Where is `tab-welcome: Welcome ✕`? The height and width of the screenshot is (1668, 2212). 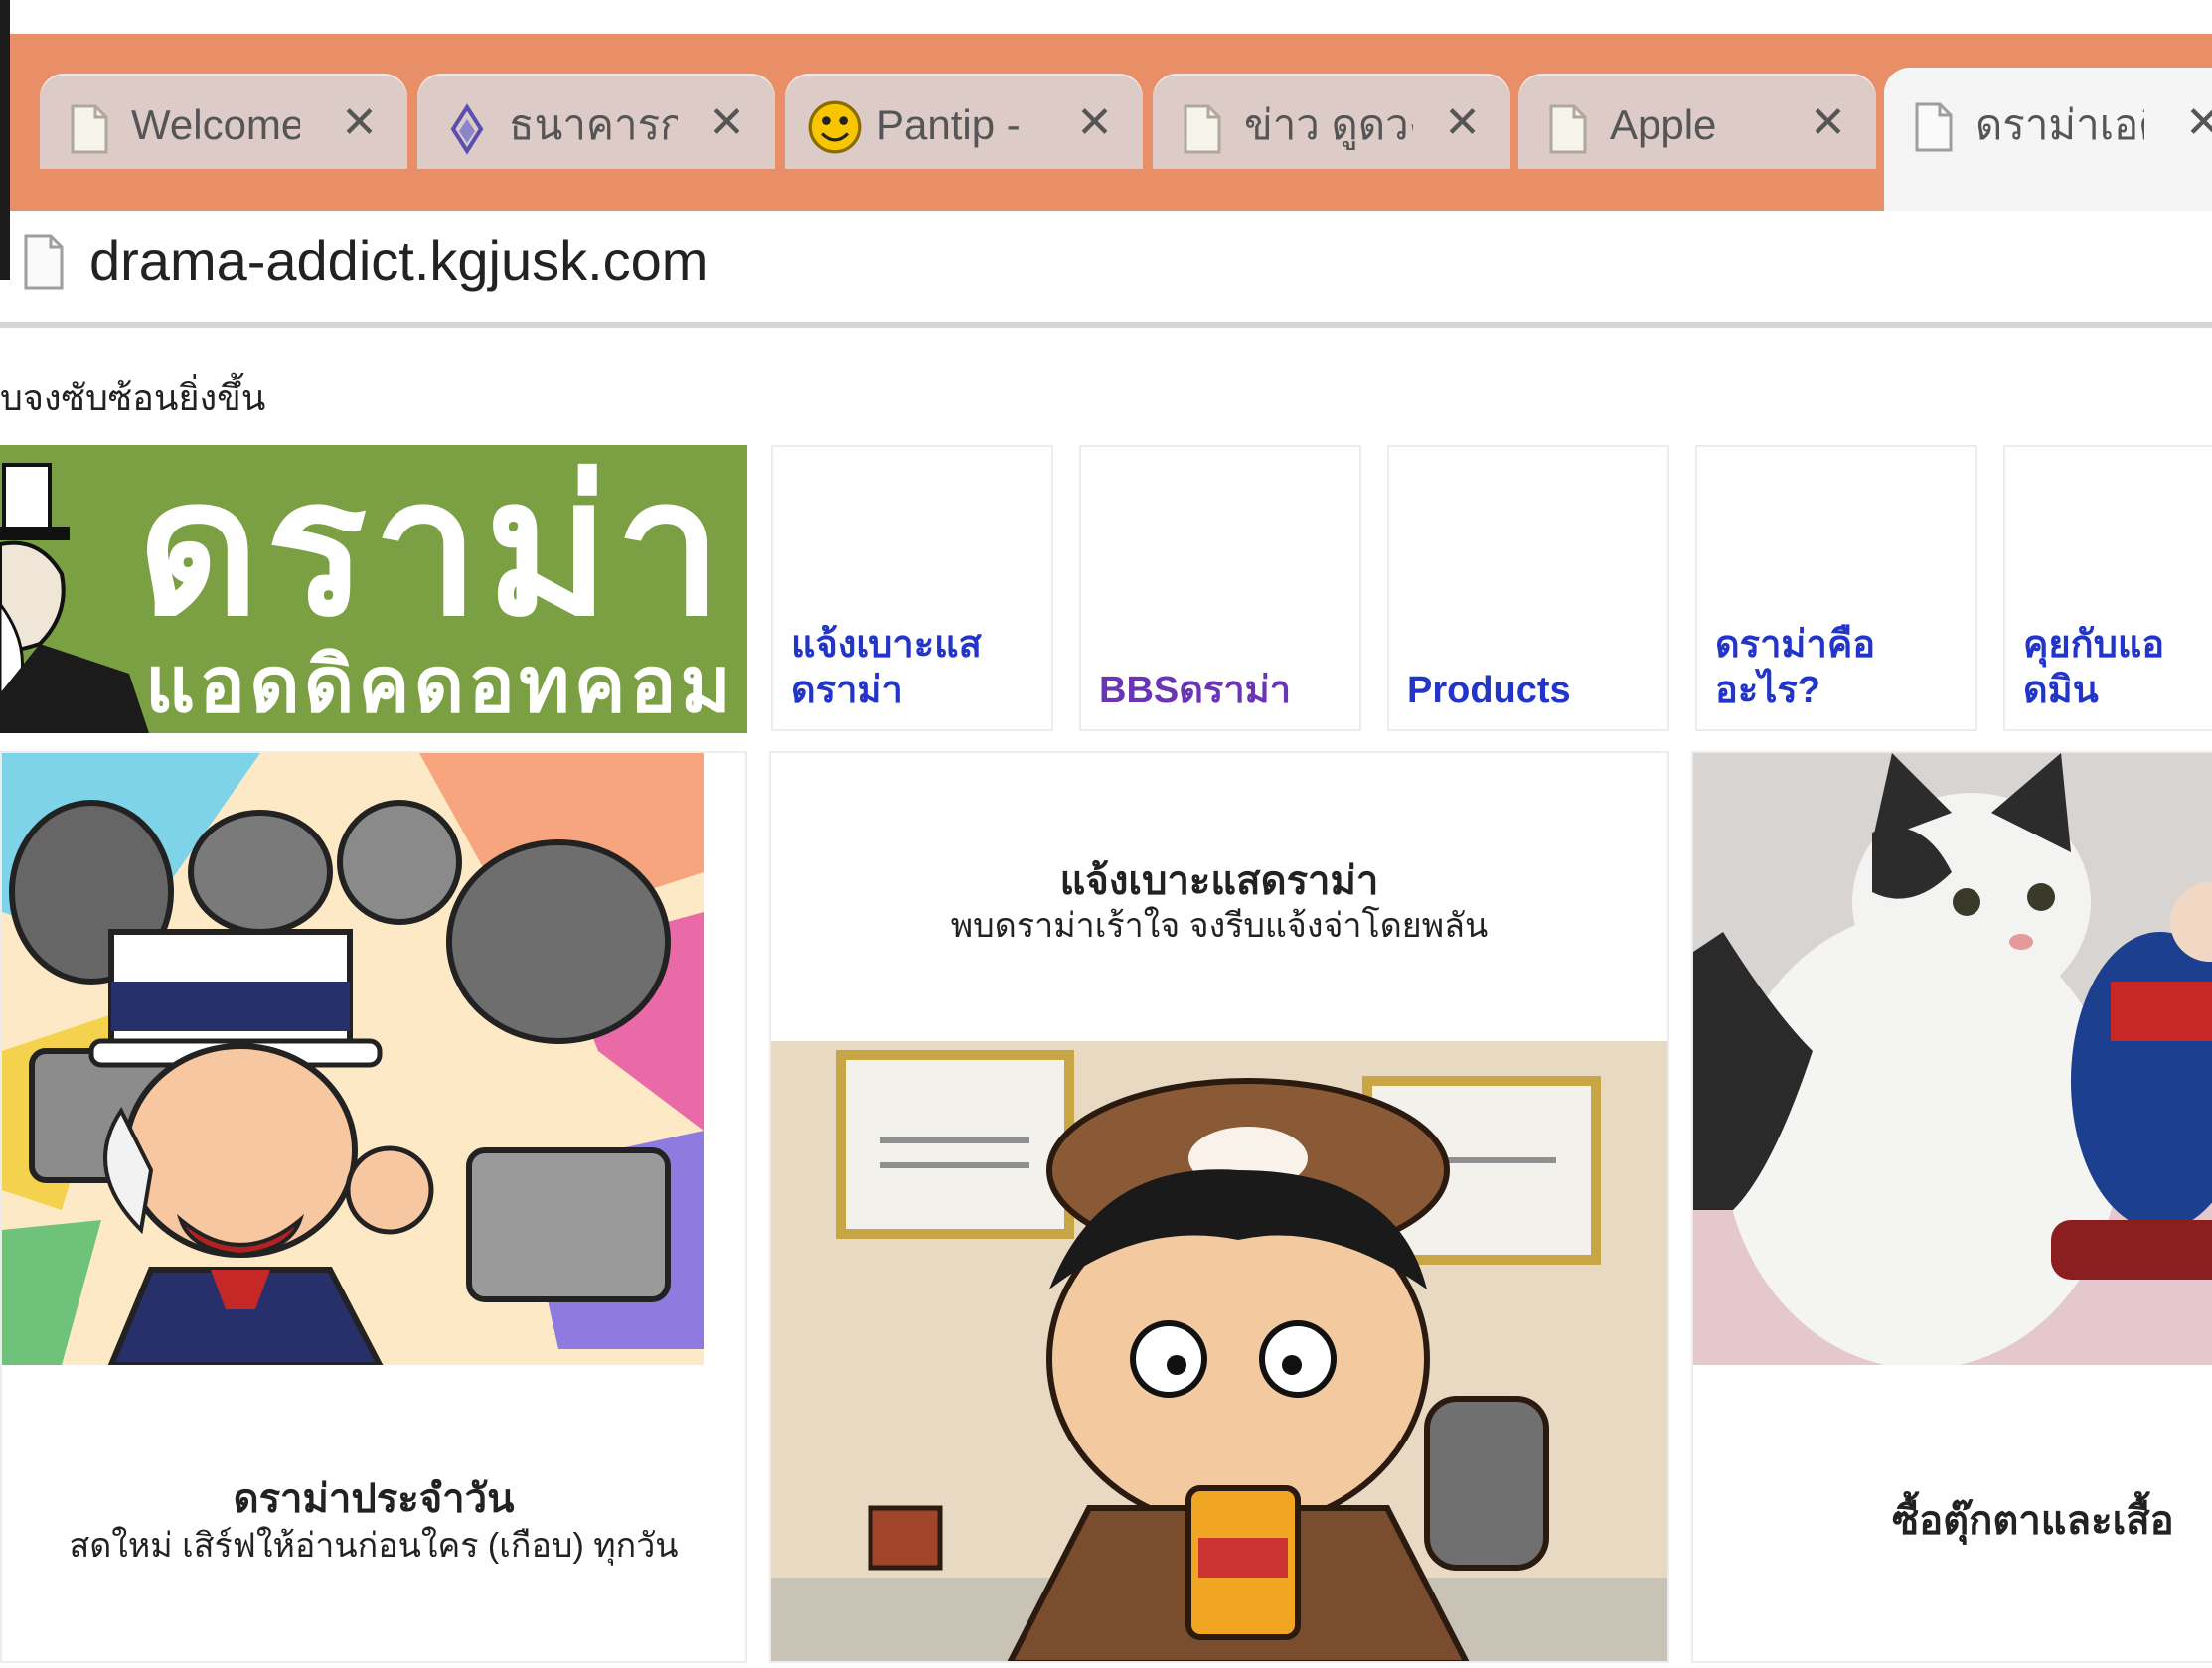 tab-welcome: Welcome ✕ is located at coordinates (223, 121).